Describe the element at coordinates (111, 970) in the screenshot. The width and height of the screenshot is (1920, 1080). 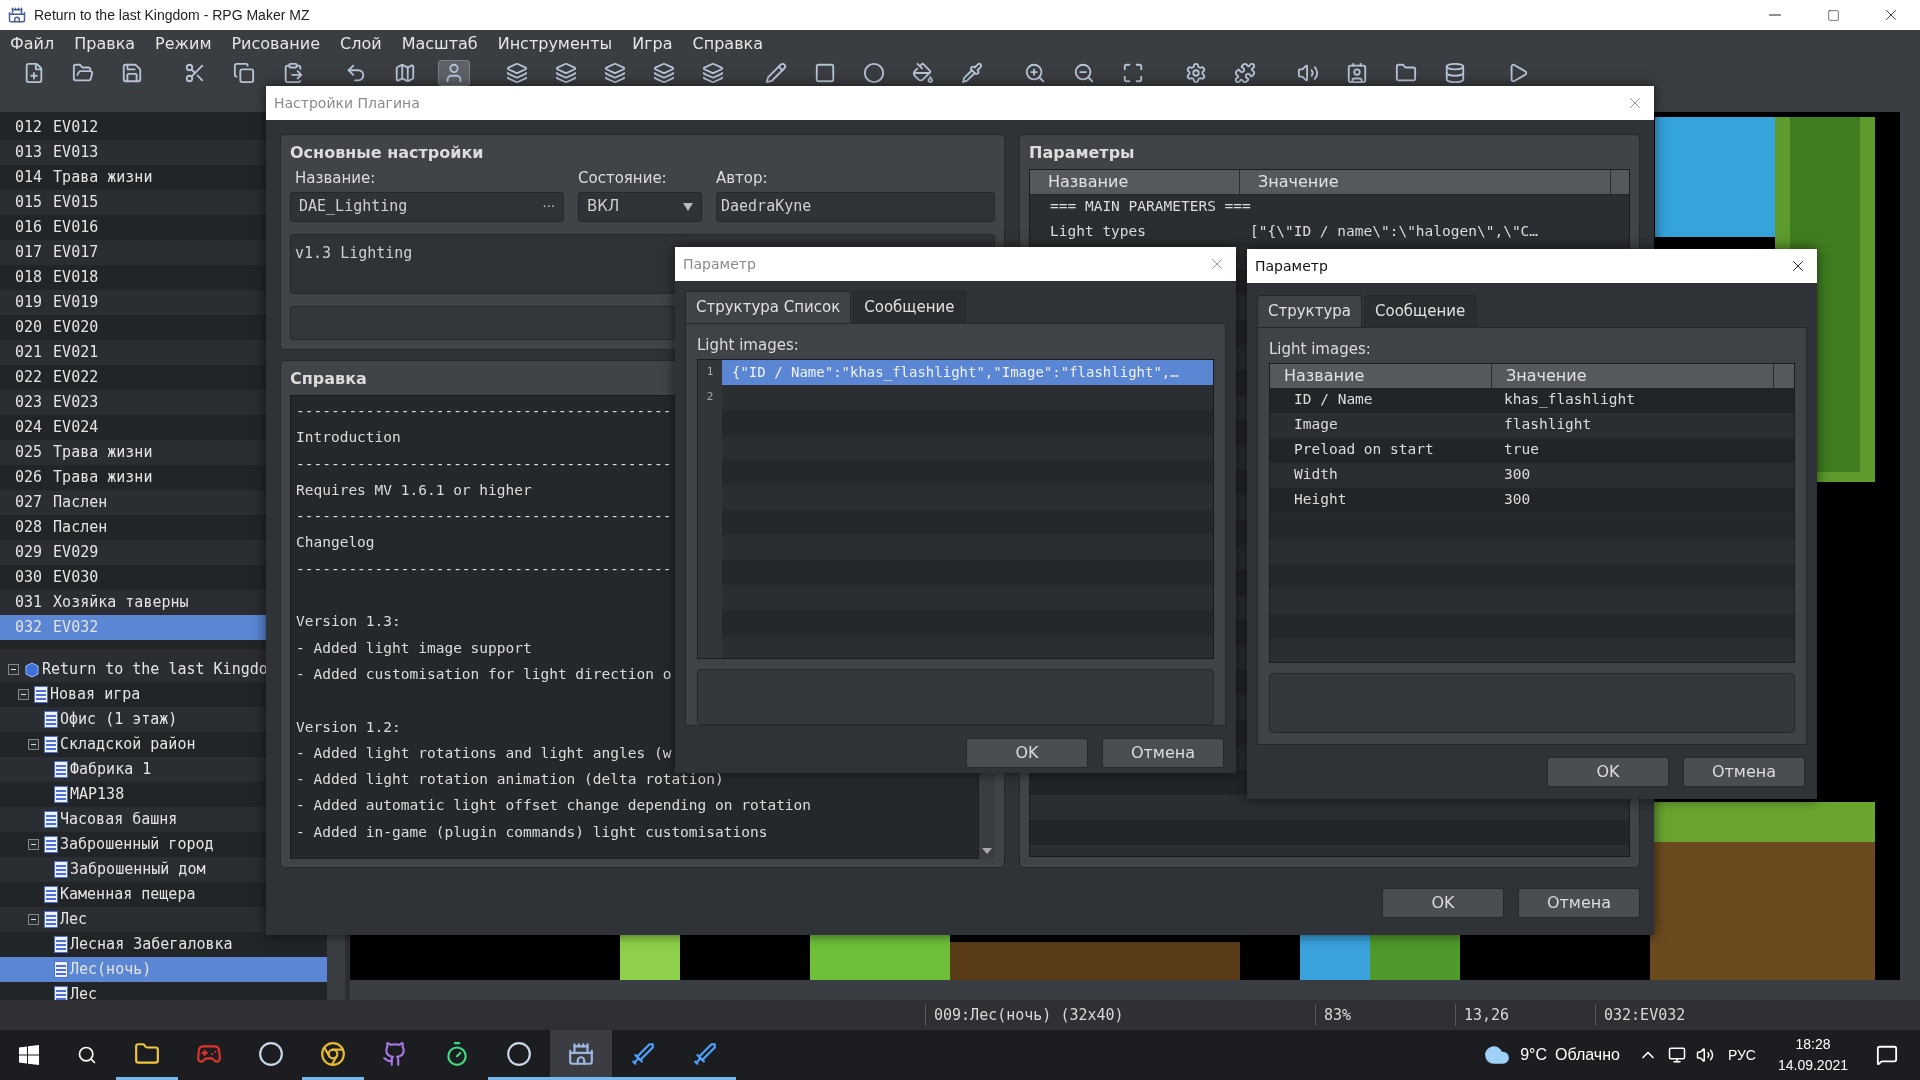
I see `map-name: Лес(ночь)` at that location.